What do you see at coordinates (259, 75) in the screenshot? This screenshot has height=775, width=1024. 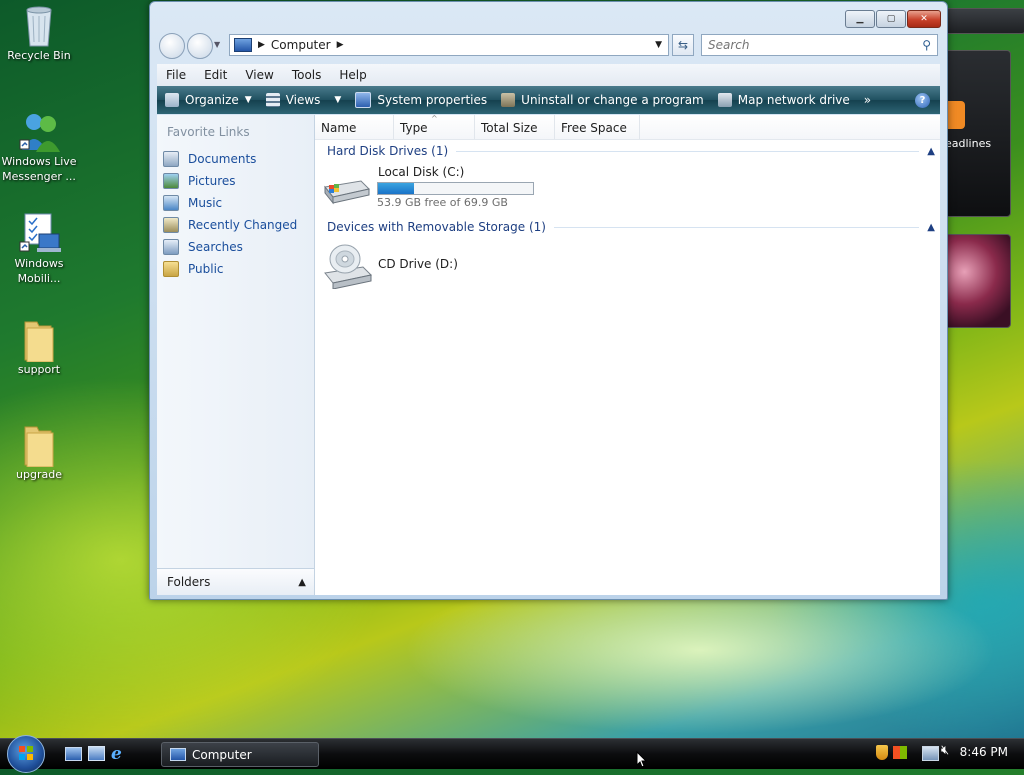 I see `menu-view: View` at bounding box center [259, 75].